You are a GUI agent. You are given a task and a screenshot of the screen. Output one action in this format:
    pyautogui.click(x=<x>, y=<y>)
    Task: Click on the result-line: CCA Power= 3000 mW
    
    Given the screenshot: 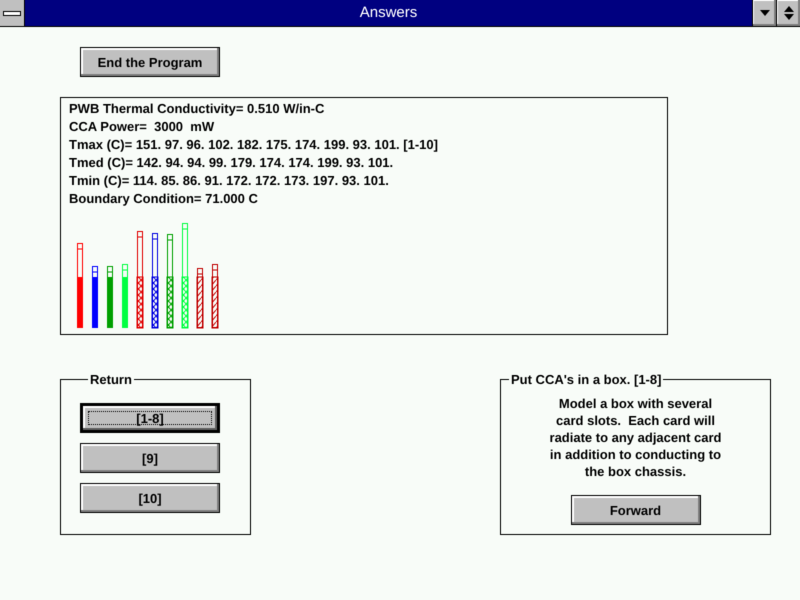 What is the action you would take?
    pyautogui.click(x=142, y=127)
    